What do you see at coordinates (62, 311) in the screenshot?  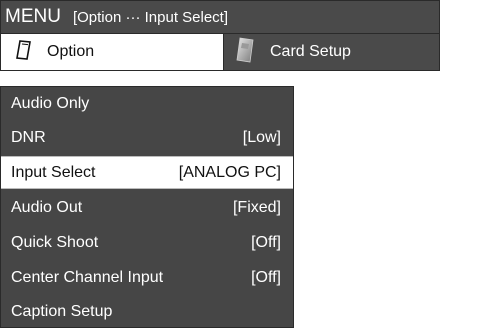 I see `menu-item-label: Caption Setup` at bounding box center [62, 311].